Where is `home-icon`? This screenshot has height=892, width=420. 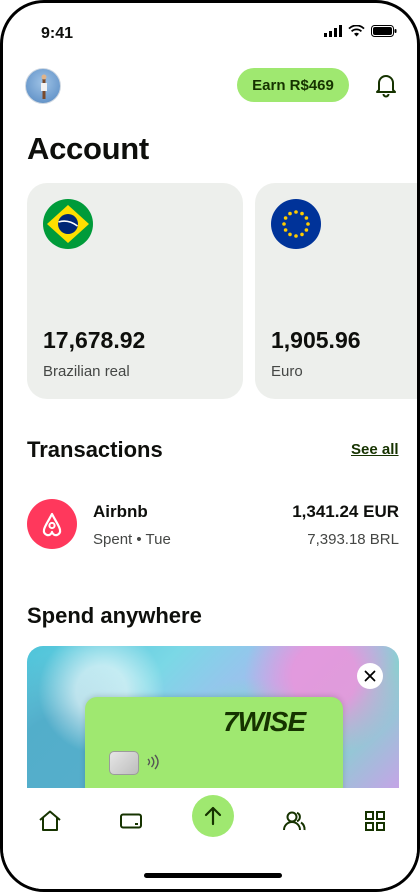 home-icon is located at coordinates (50, 821).